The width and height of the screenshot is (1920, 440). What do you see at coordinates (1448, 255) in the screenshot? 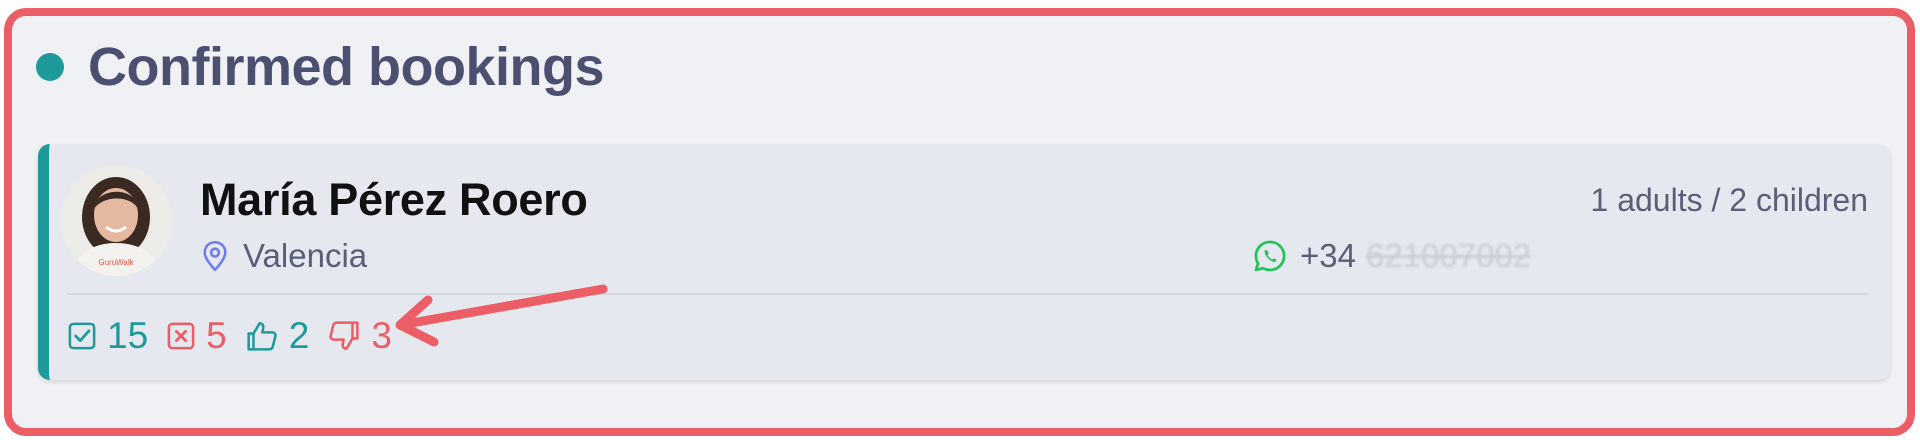
I see `phone-number-redacted: 621007002` at bounding box center [1448, 255].